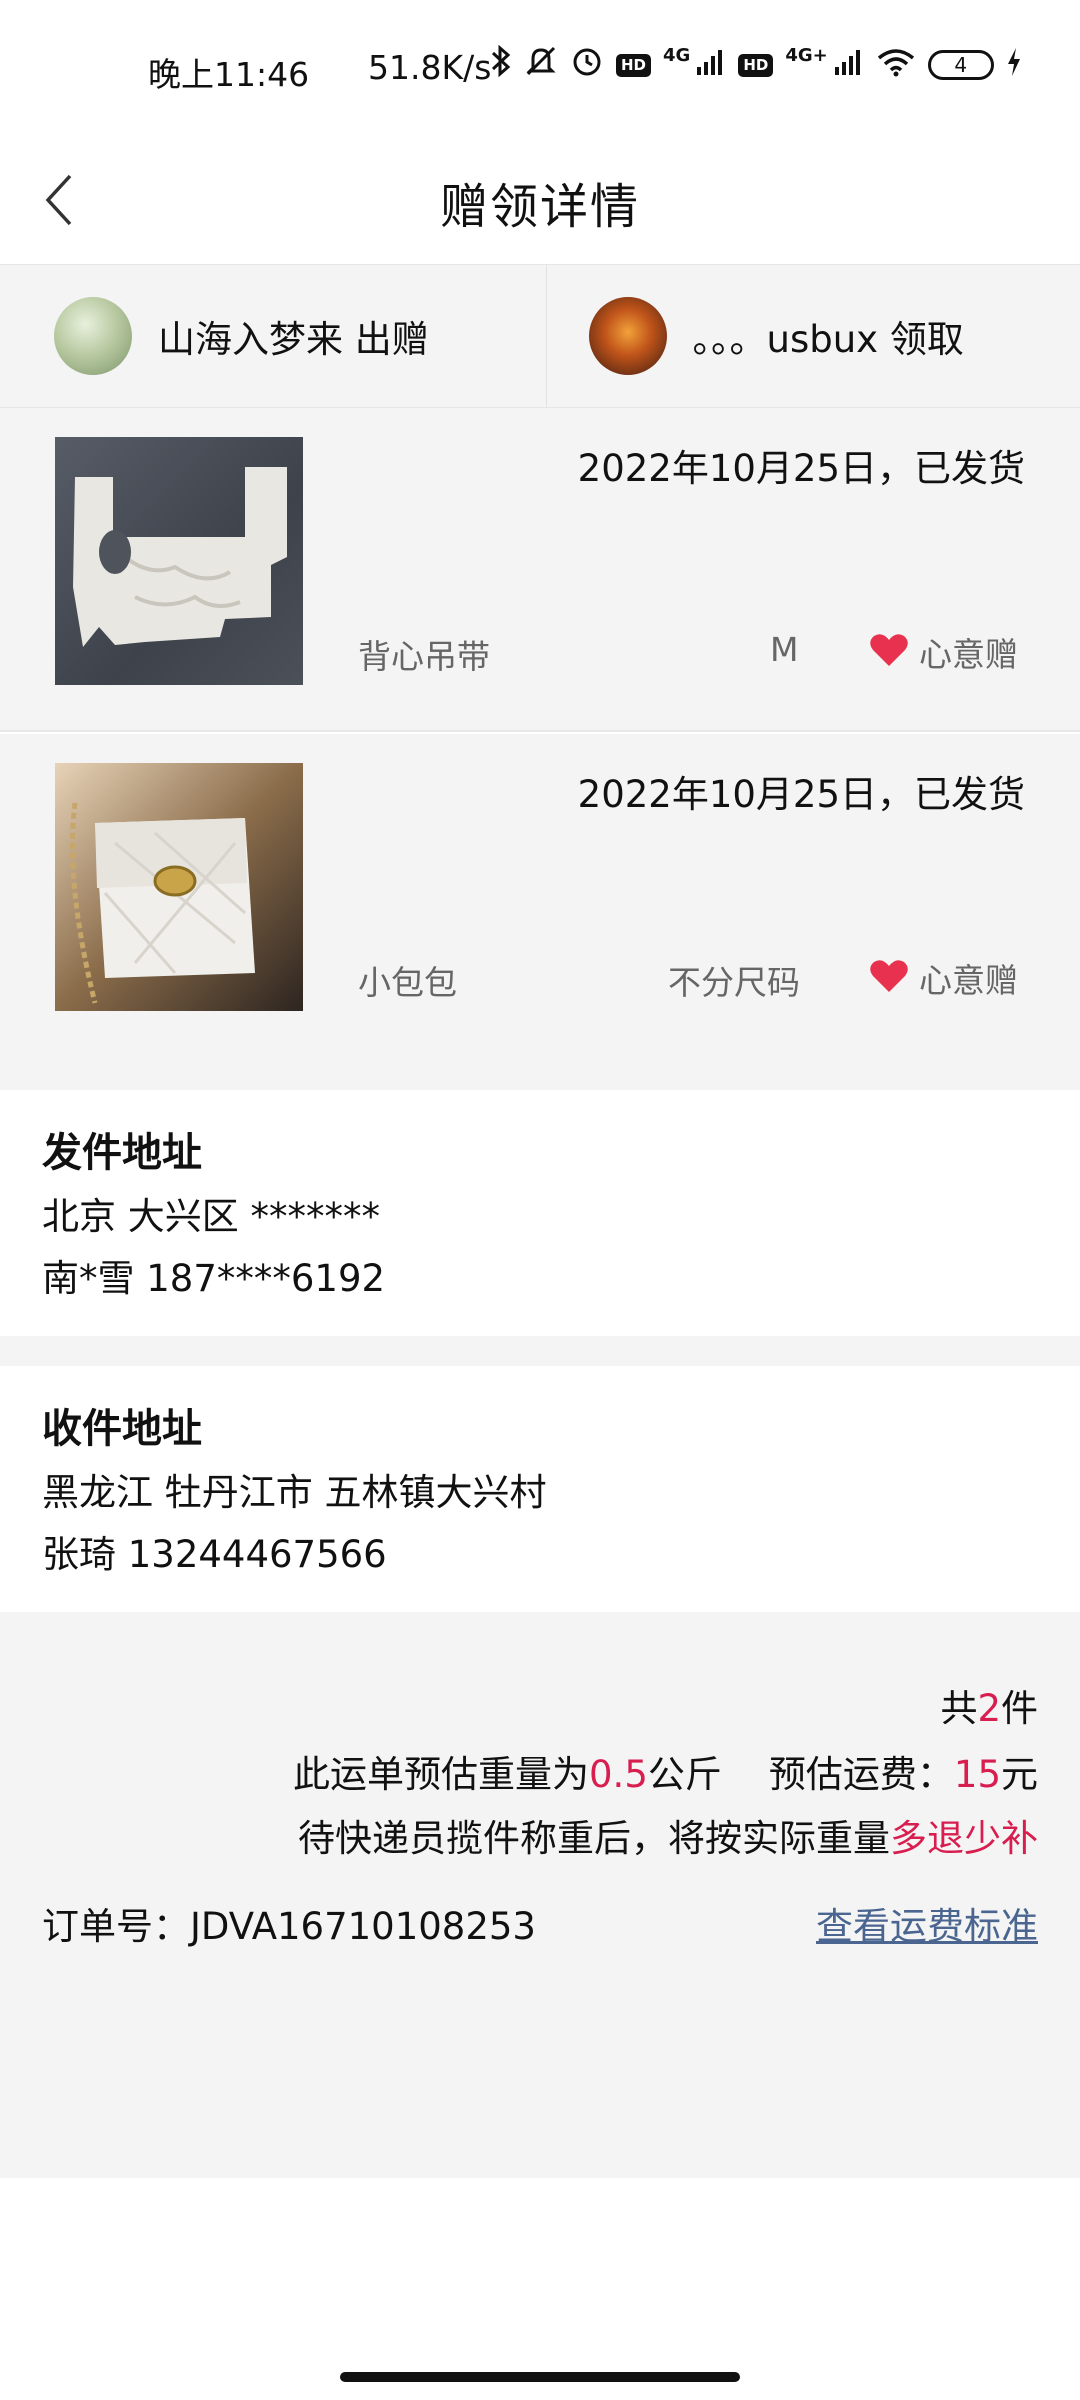  What do you see at coordinates (424, 656) in the screenshot?
I see `item-name: 背心吊带` at bounding box center [424, 656].